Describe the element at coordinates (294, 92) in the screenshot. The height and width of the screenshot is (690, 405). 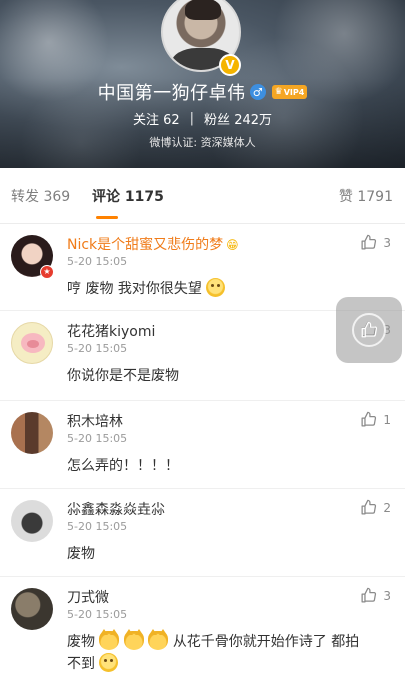
I see `vip-label: VIP4` at that location.